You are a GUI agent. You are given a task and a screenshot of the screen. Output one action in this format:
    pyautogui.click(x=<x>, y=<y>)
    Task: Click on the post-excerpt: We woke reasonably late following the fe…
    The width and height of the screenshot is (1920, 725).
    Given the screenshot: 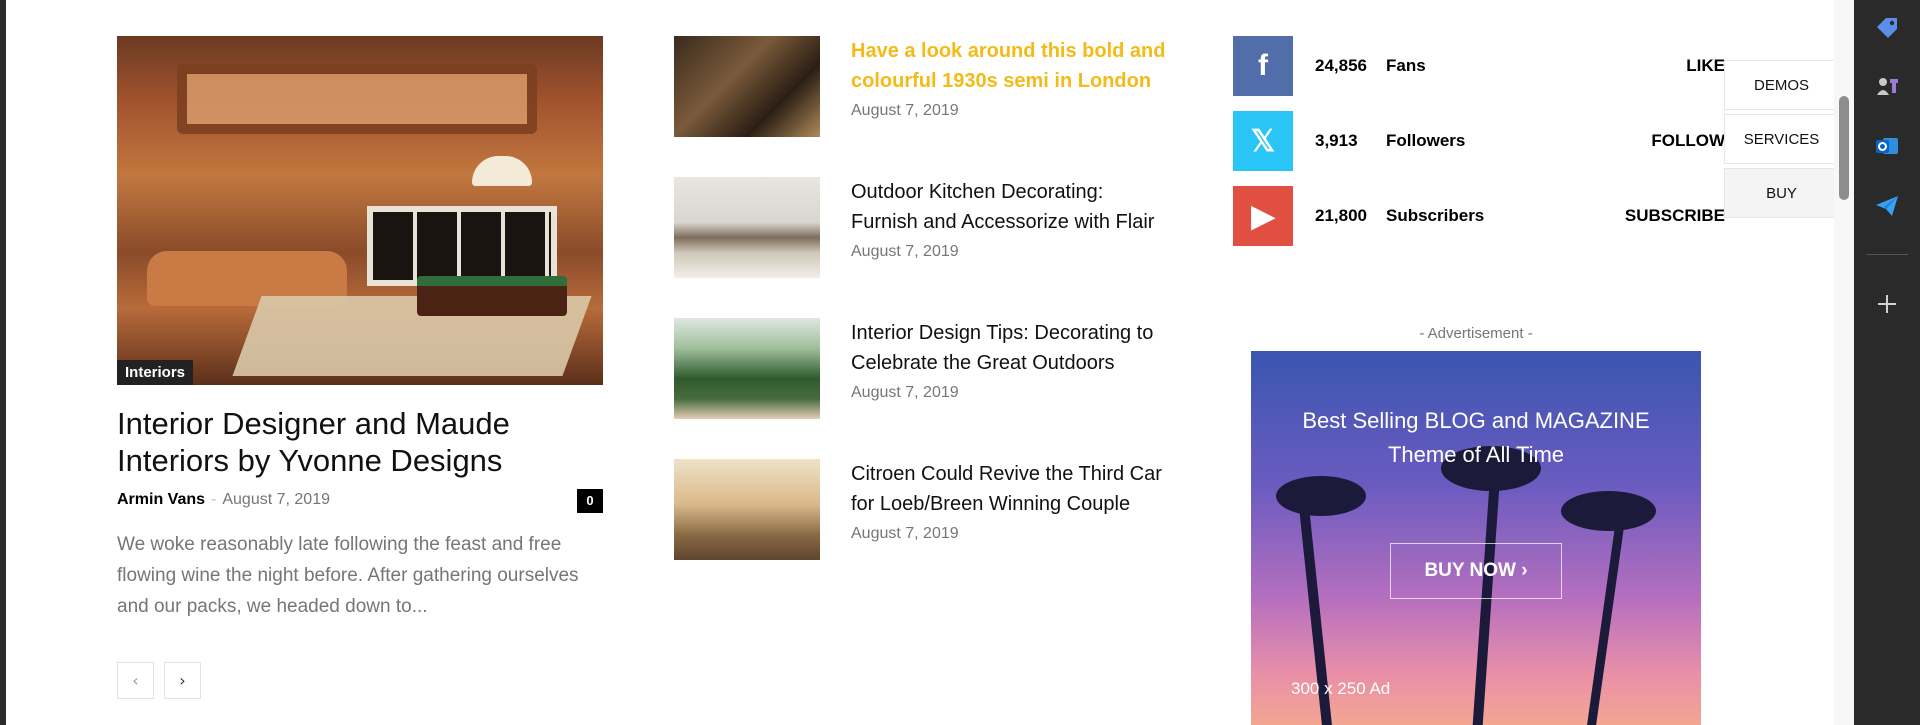 What is the action you would take?
    pyautogui.click(x=348, y=575)
    